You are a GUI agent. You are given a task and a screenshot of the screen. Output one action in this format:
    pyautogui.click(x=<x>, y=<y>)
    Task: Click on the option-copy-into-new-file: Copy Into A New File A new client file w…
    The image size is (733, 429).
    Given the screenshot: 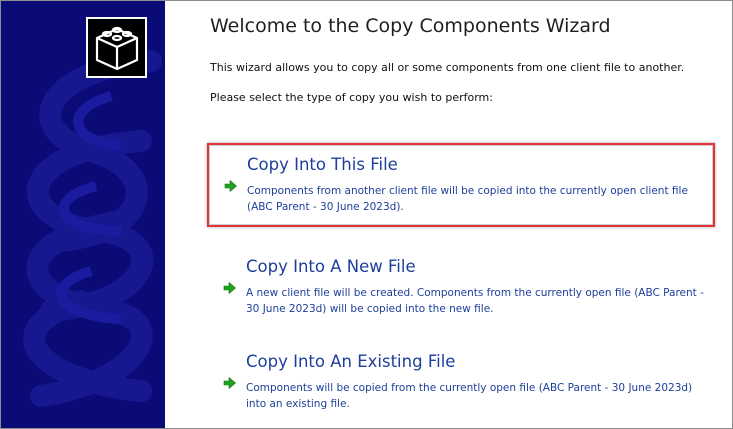 What is the action you would take?
    pyautogui.click(x=461, y=288)
    